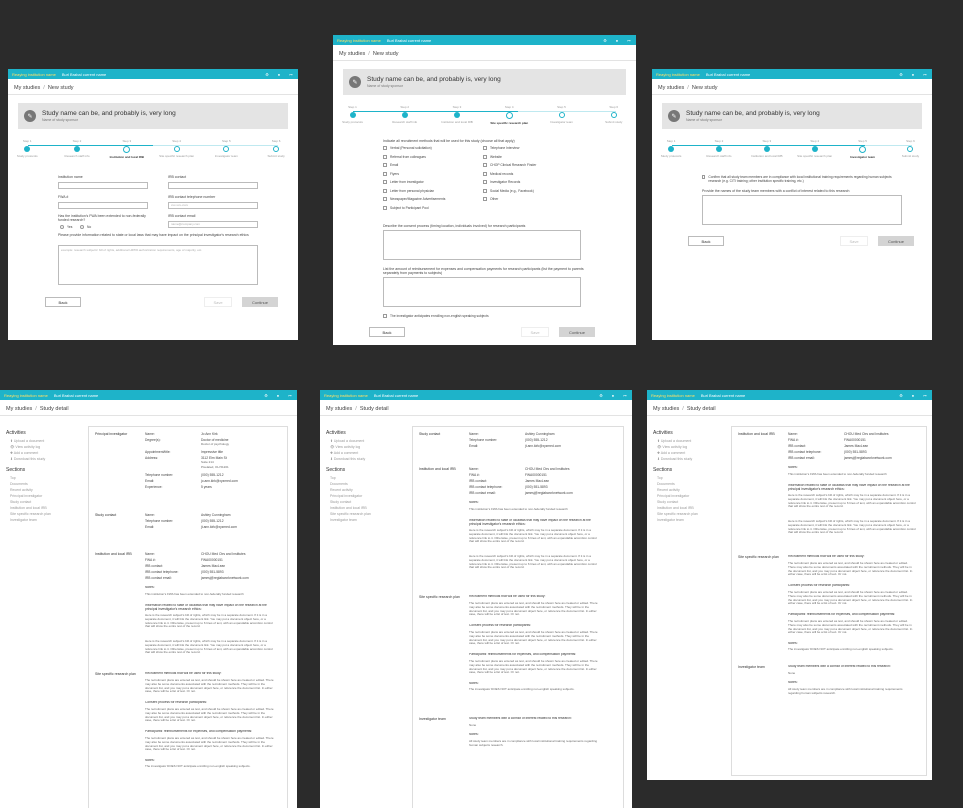 The height and width of the screenshot is (808, 963). Describe the element at coordinates (391, 173) in the screenshot. I see `recruit-option-checkbox: Flyers` at that location.